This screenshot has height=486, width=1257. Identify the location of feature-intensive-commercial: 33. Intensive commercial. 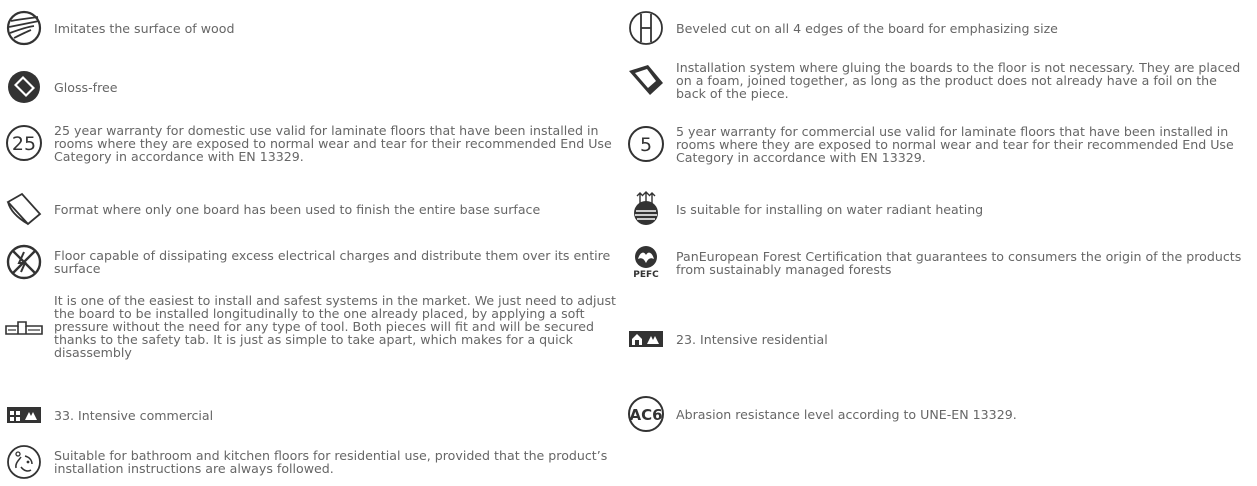
(310, 415).